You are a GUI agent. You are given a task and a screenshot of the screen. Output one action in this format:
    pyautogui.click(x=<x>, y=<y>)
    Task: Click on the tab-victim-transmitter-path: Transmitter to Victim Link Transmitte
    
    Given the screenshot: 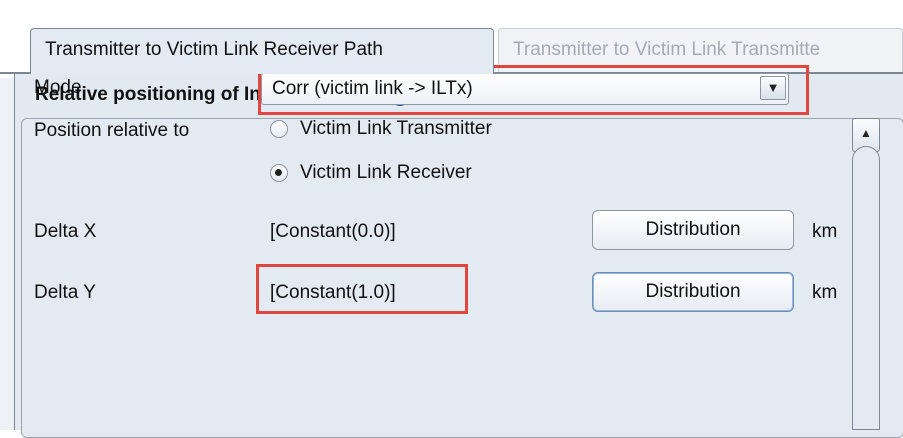 What is the action you would take?
    pyautogui.click(x=700, y=50)
    